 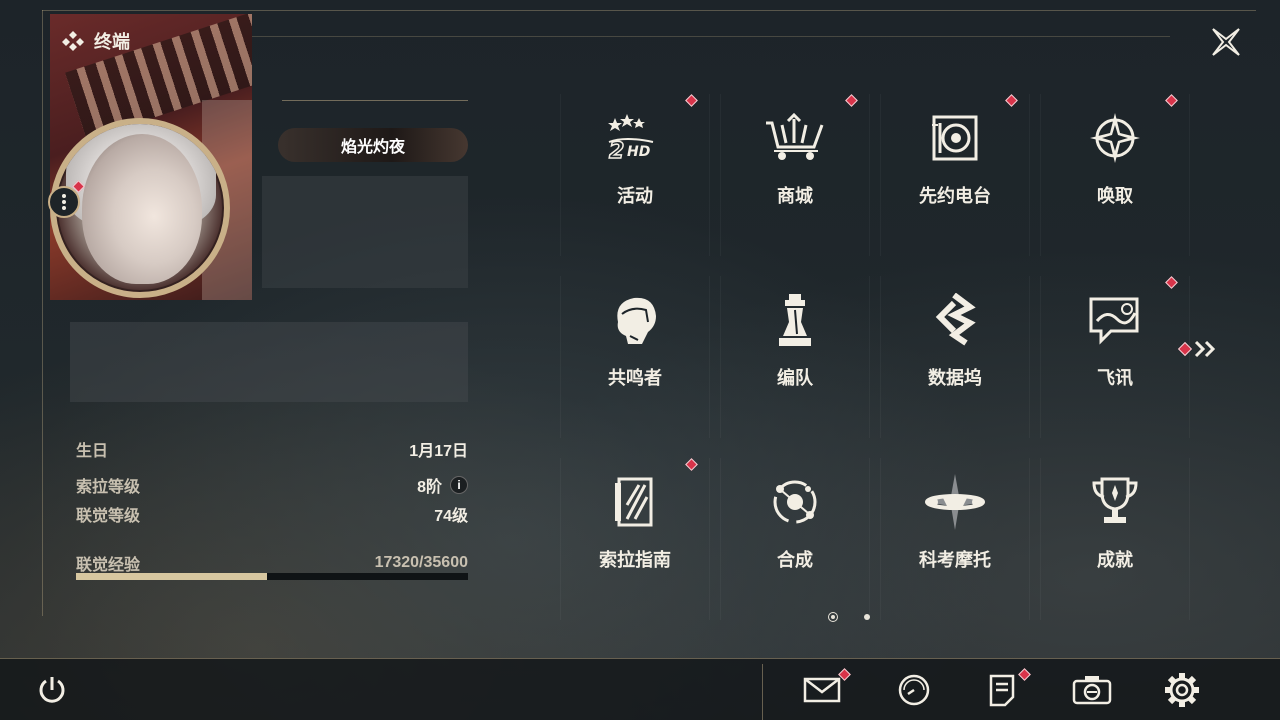 I want to click on close-icon, so click(x=1226, y=42).